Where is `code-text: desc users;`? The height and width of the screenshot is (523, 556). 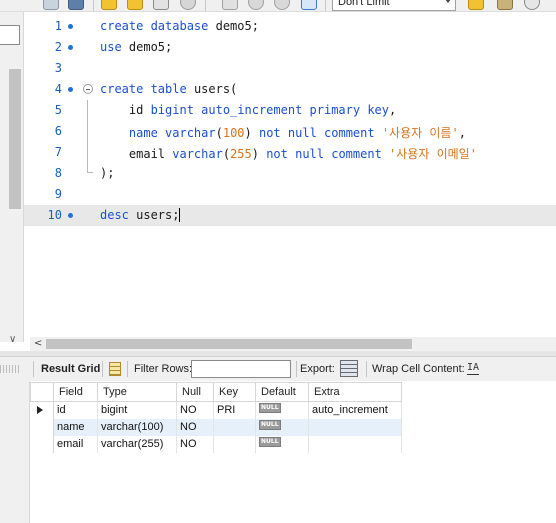 code-text: desc users; is located at coordinates (140, 215).